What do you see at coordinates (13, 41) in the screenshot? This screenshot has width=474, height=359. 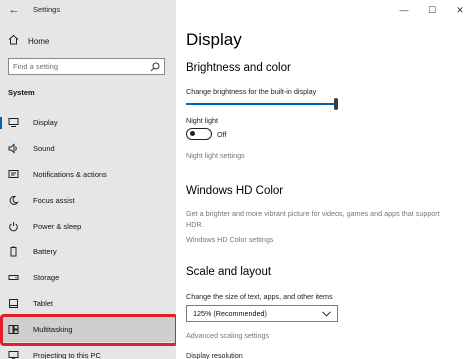 I see `home-icon` at bounding box center [13, 41].